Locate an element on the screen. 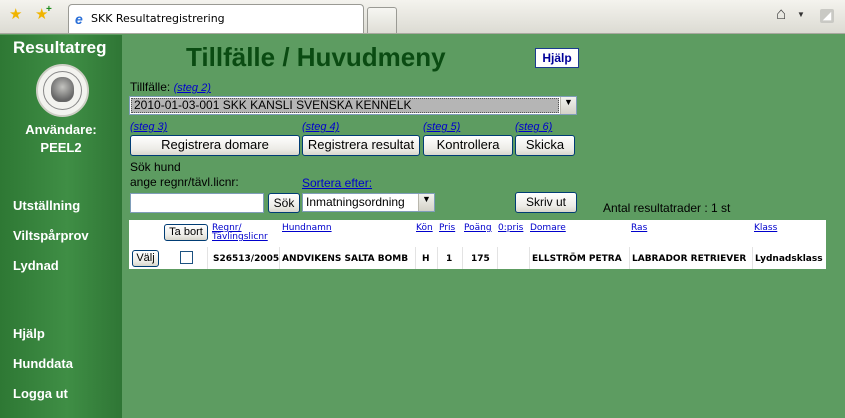  sidebar-item-hjalp: Hjälp is located at coordinates (29, 333).